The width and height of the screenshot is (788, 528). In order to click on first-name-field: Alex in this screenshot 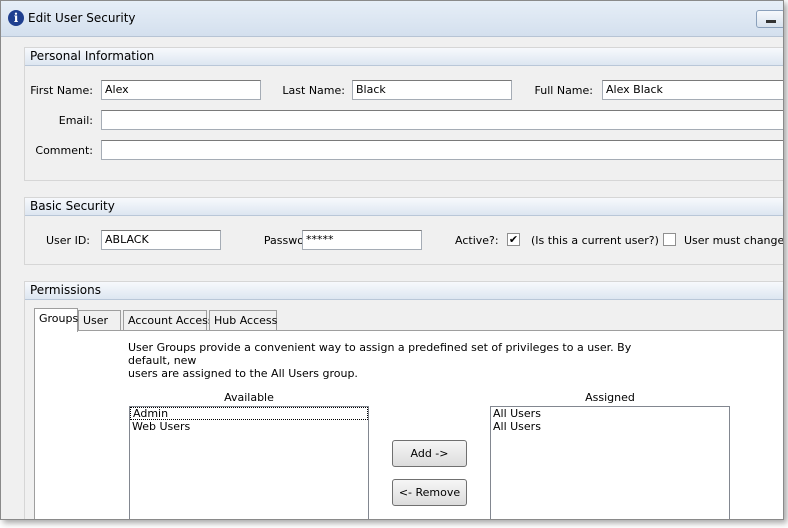, I will do `click(181, 90)`.